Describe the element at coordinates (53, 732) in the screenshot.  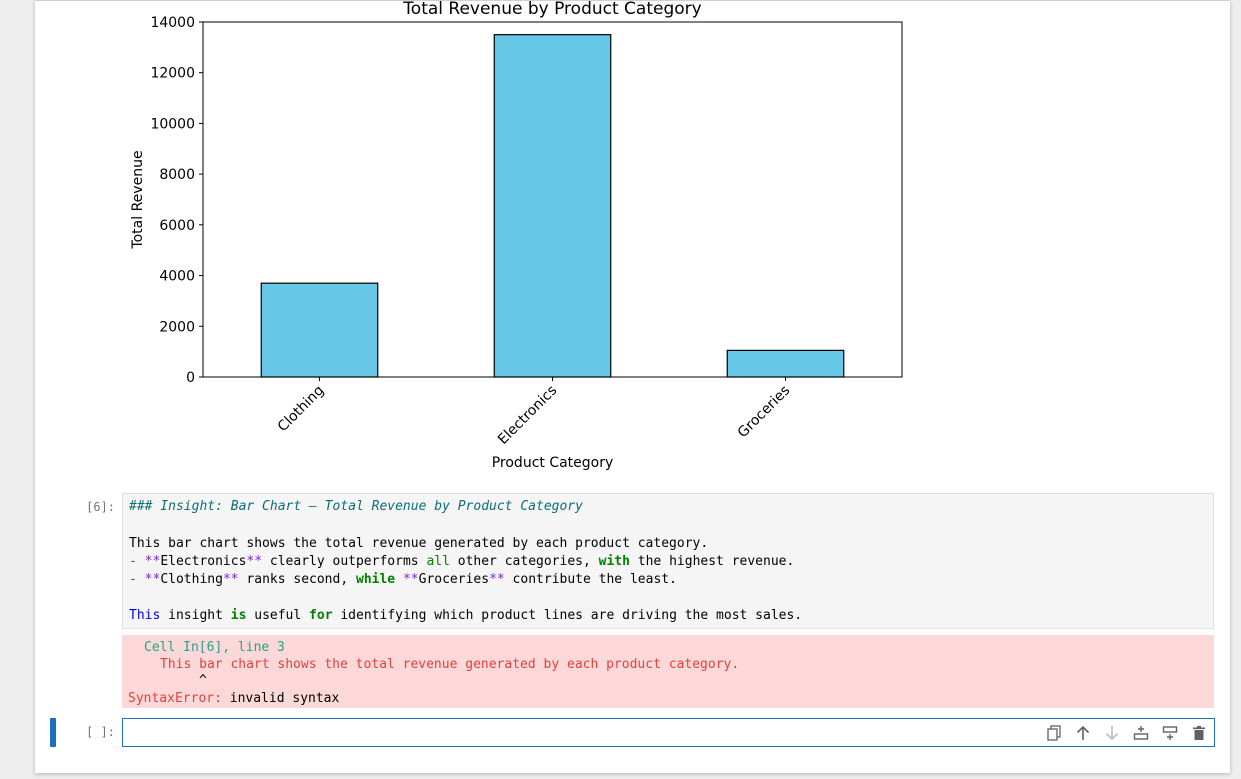
I see `active-cell-indicator` at that location.